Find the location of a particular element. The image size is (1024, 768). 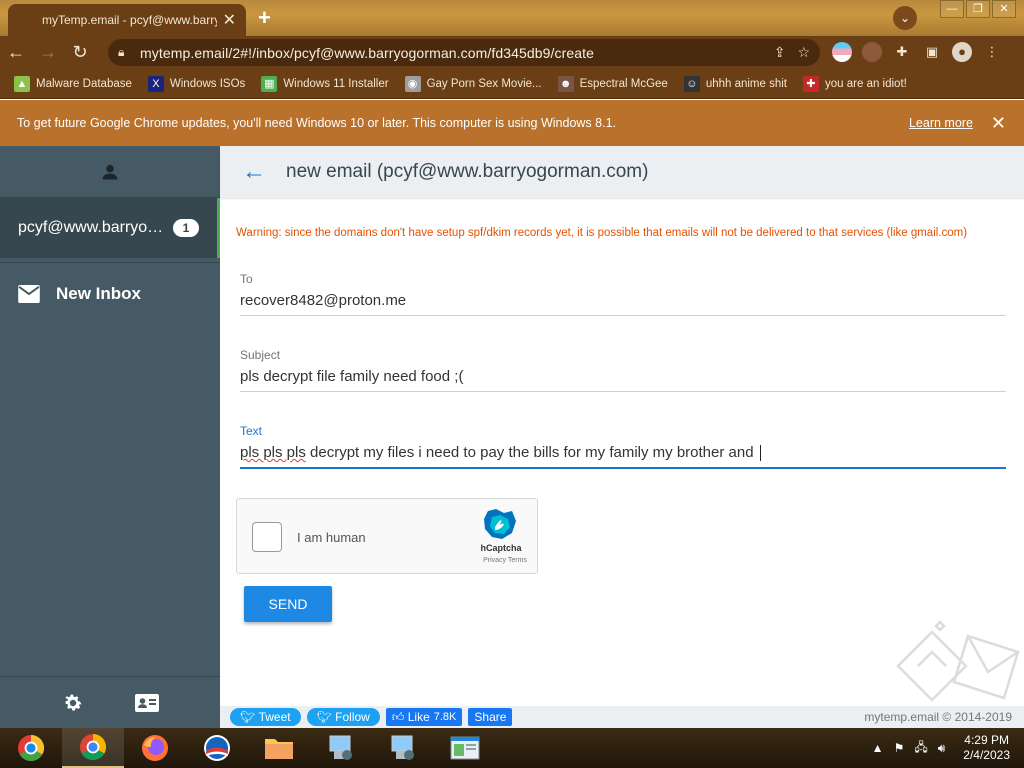

puzzle-icon: ✚ is located at coordinates (902, 52).